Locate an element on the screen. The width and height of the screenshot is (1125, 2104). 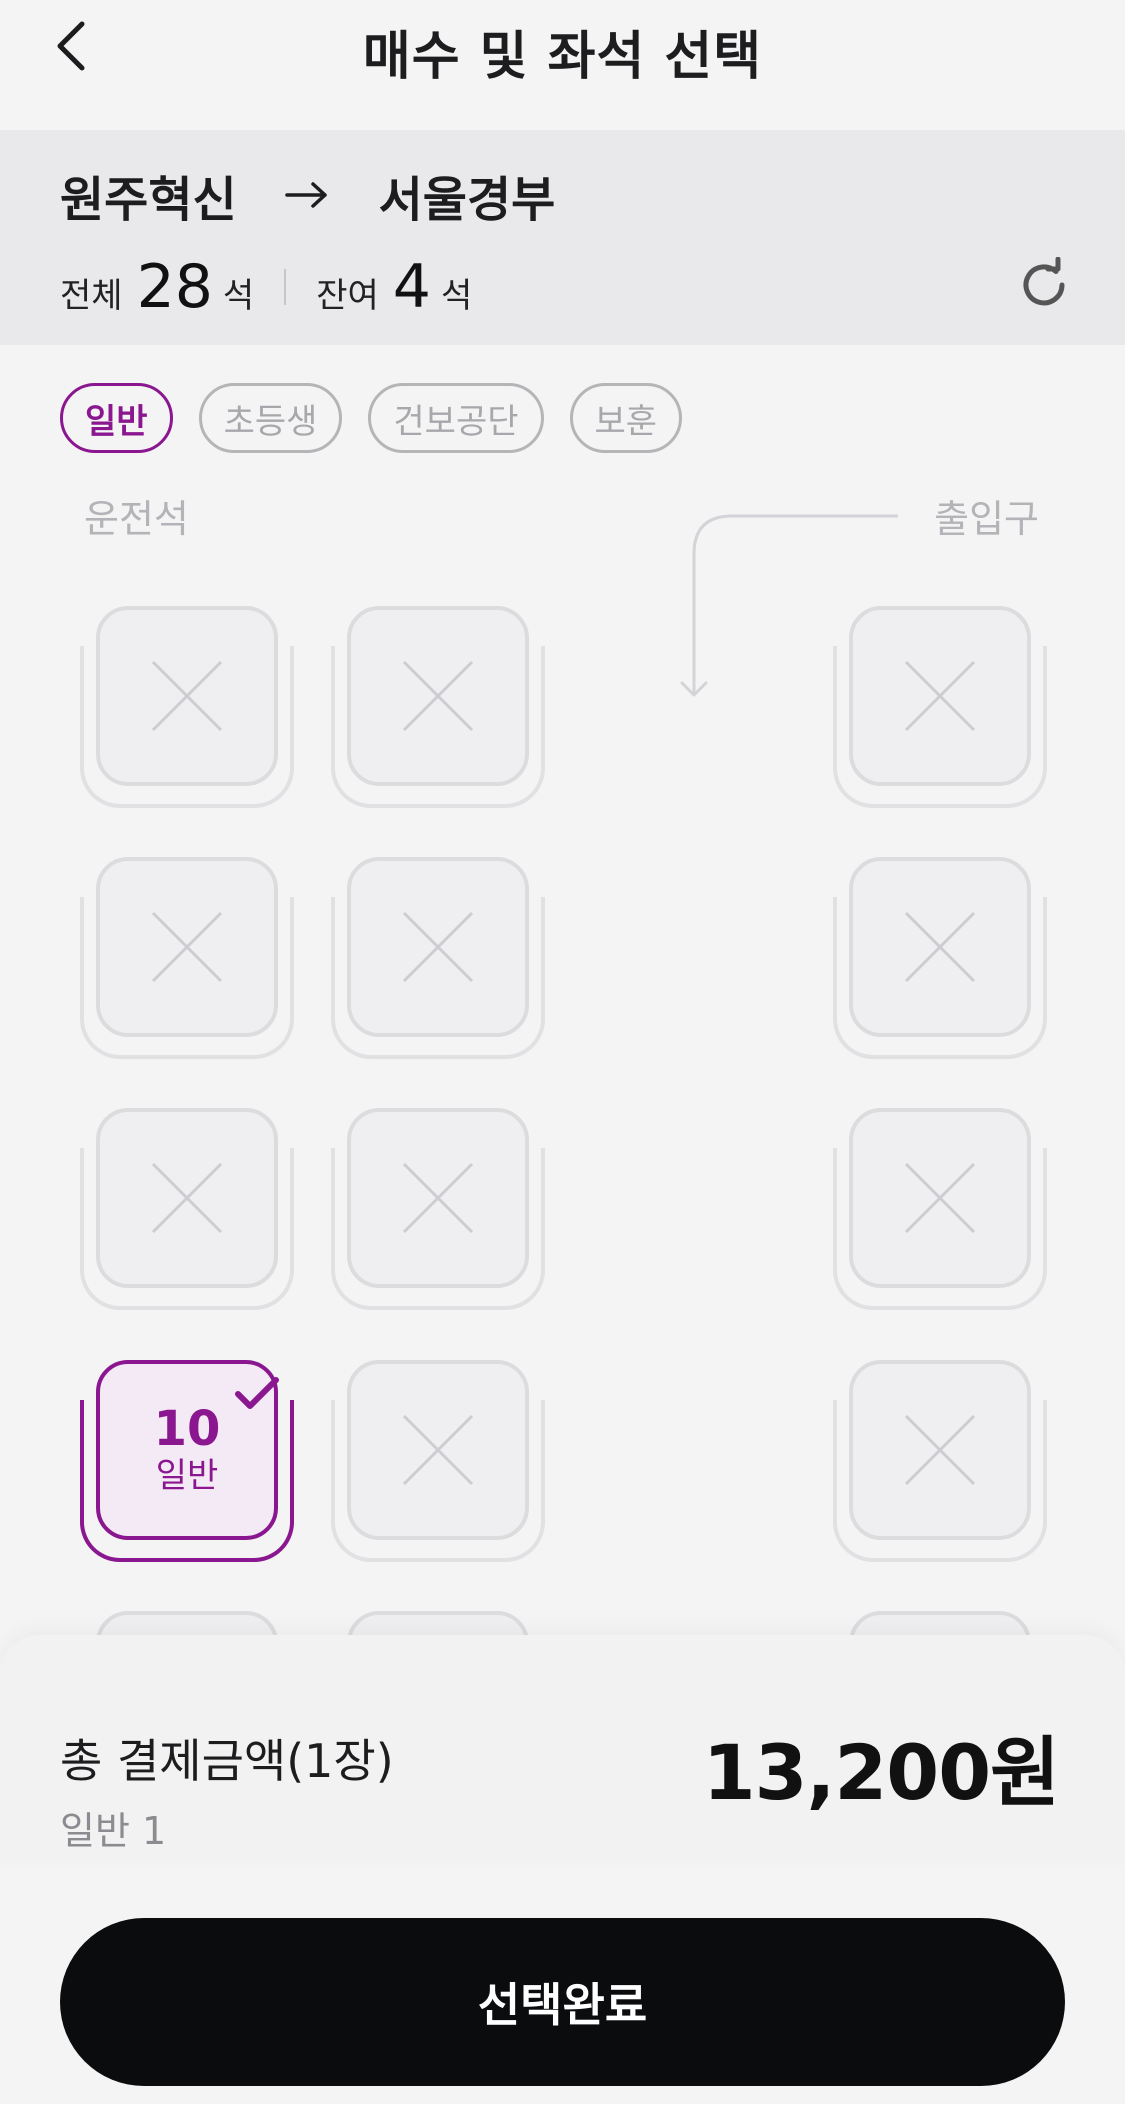
chip-elementary: 초등생 is located at coordinates (270, 418).